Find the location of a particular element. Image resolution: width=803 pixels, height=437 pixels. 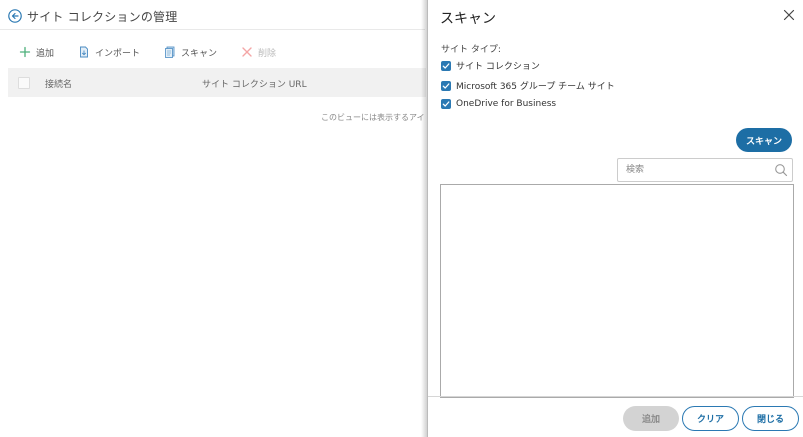

scan-toolbar-label: スキャン is located at coordinates (199, 53).